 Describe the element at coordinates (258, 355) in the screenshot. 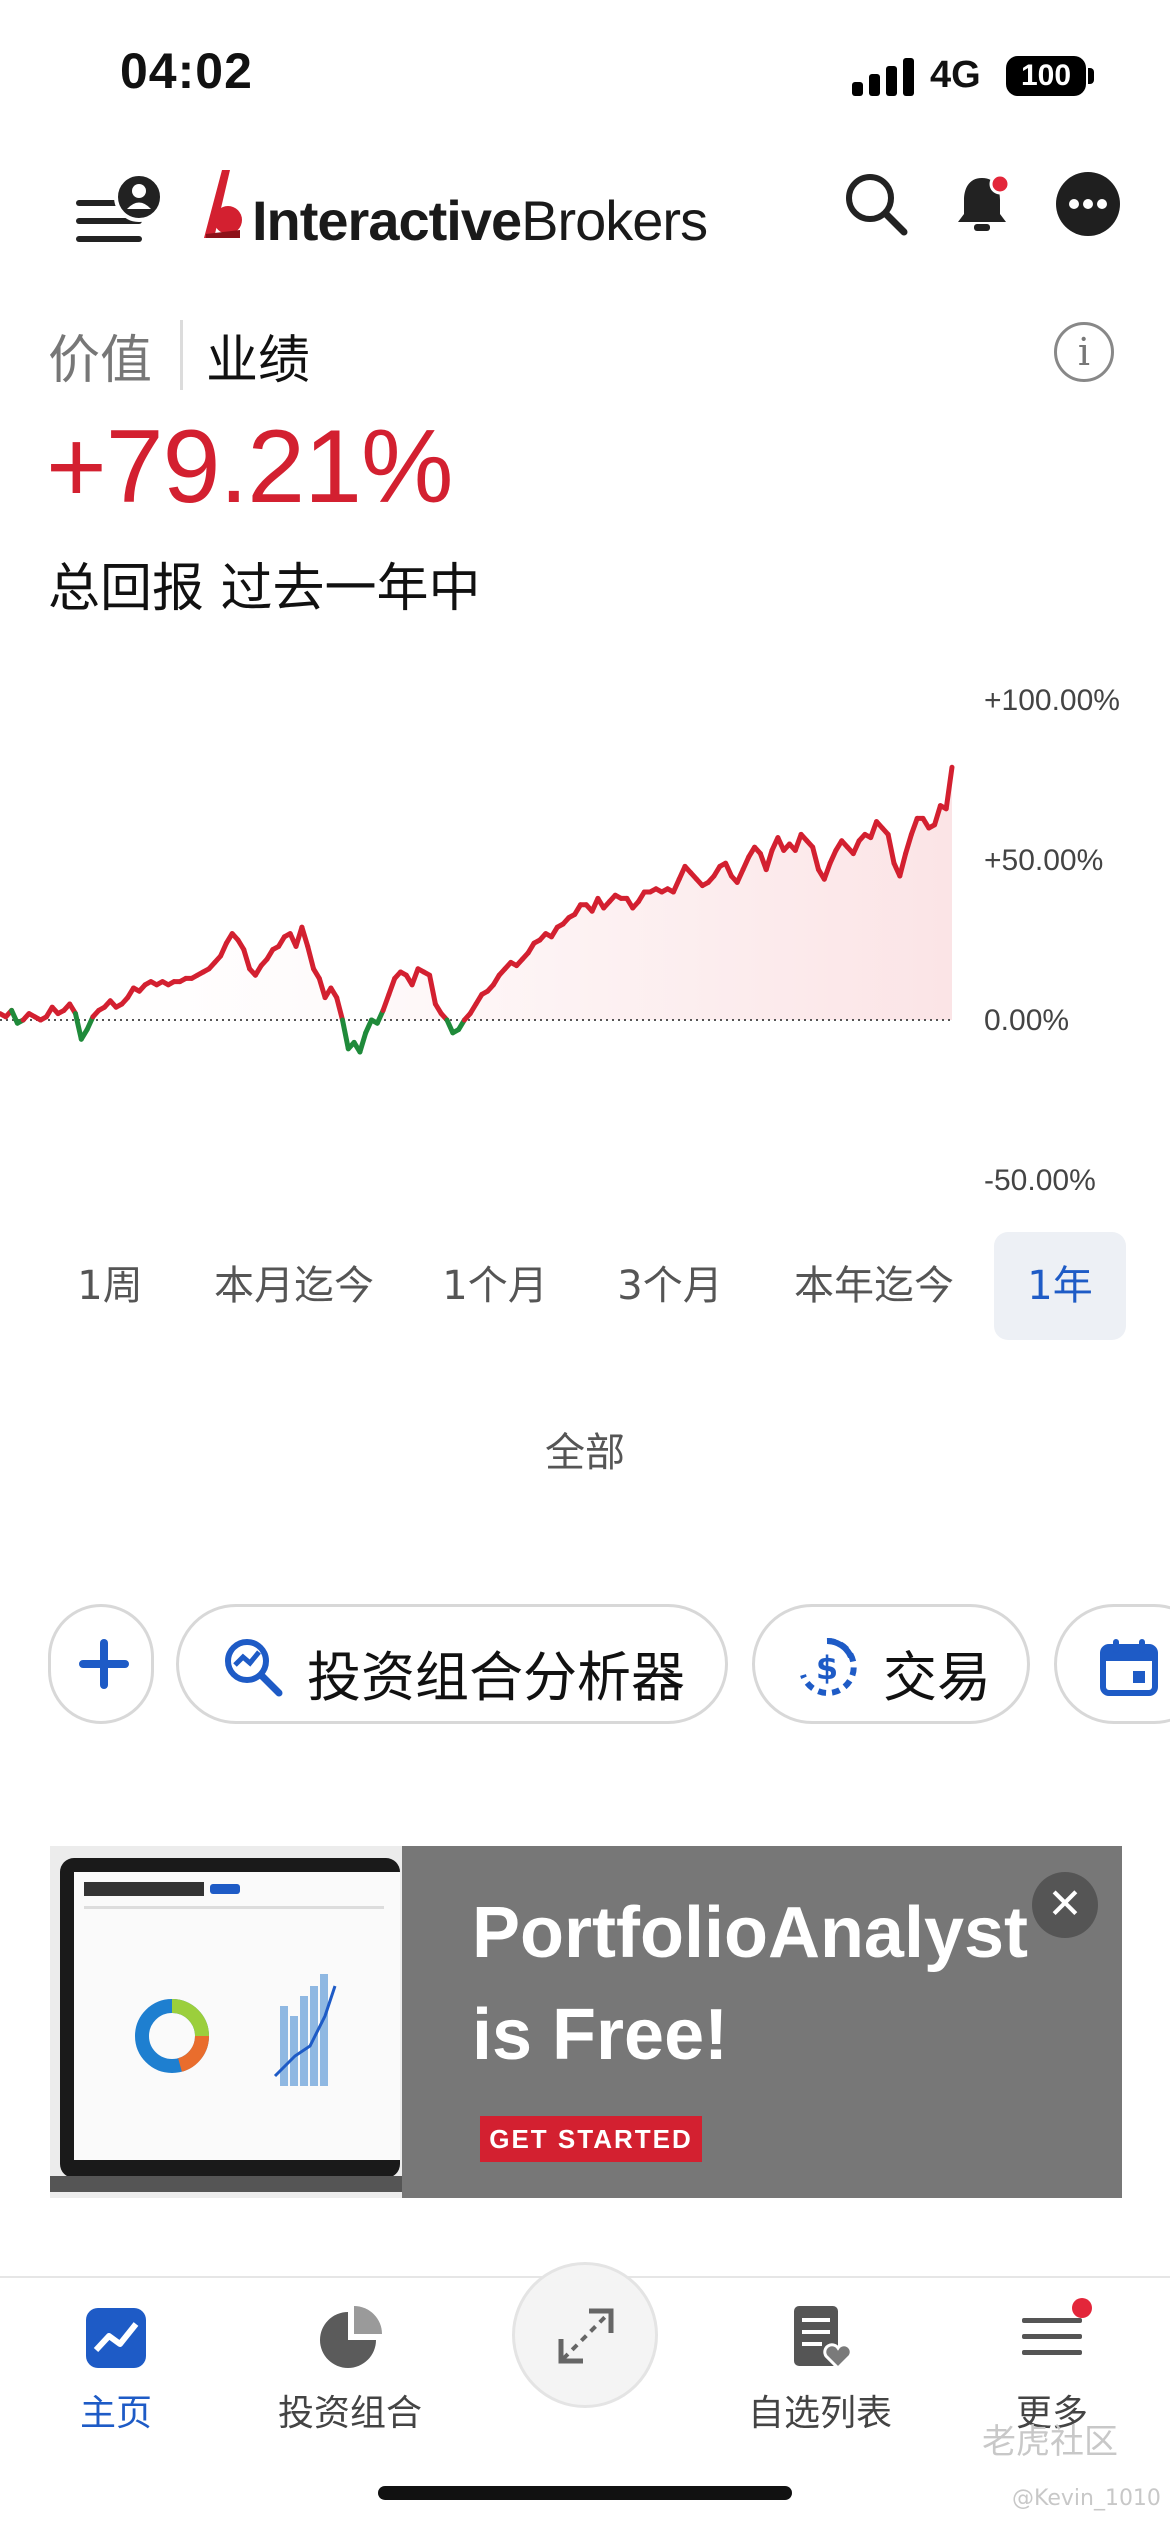

I see `tab-performance: 业绩` at that location.